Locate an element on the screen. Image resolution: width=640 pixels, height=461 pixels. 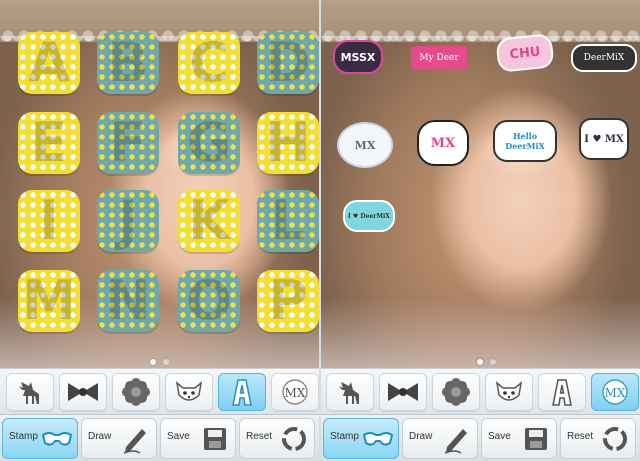
letter-stamp-d: D is located at coordinates (288, 63).